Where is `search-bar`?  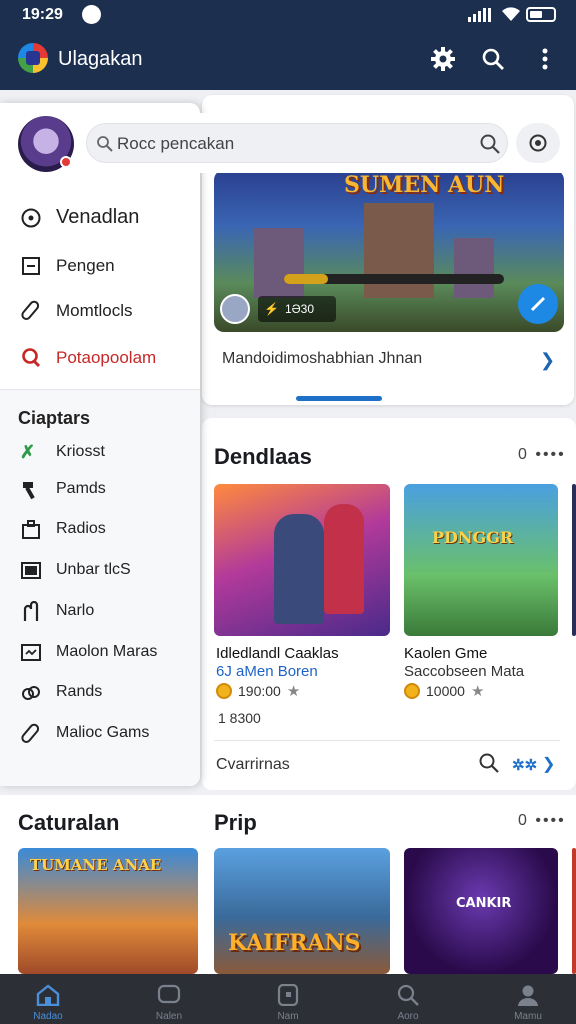 search-bar is located at coordinates (297, 143).